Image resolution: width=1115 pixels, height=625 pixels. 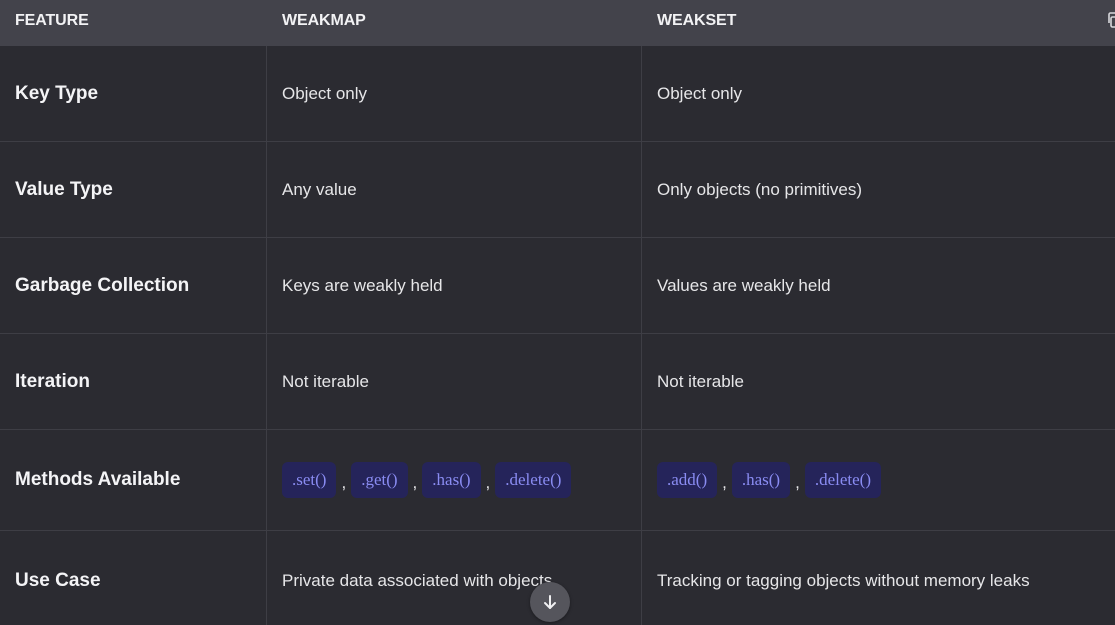 I want to click on row-weakset: Values are weakly held, so click(x=744, y=285).